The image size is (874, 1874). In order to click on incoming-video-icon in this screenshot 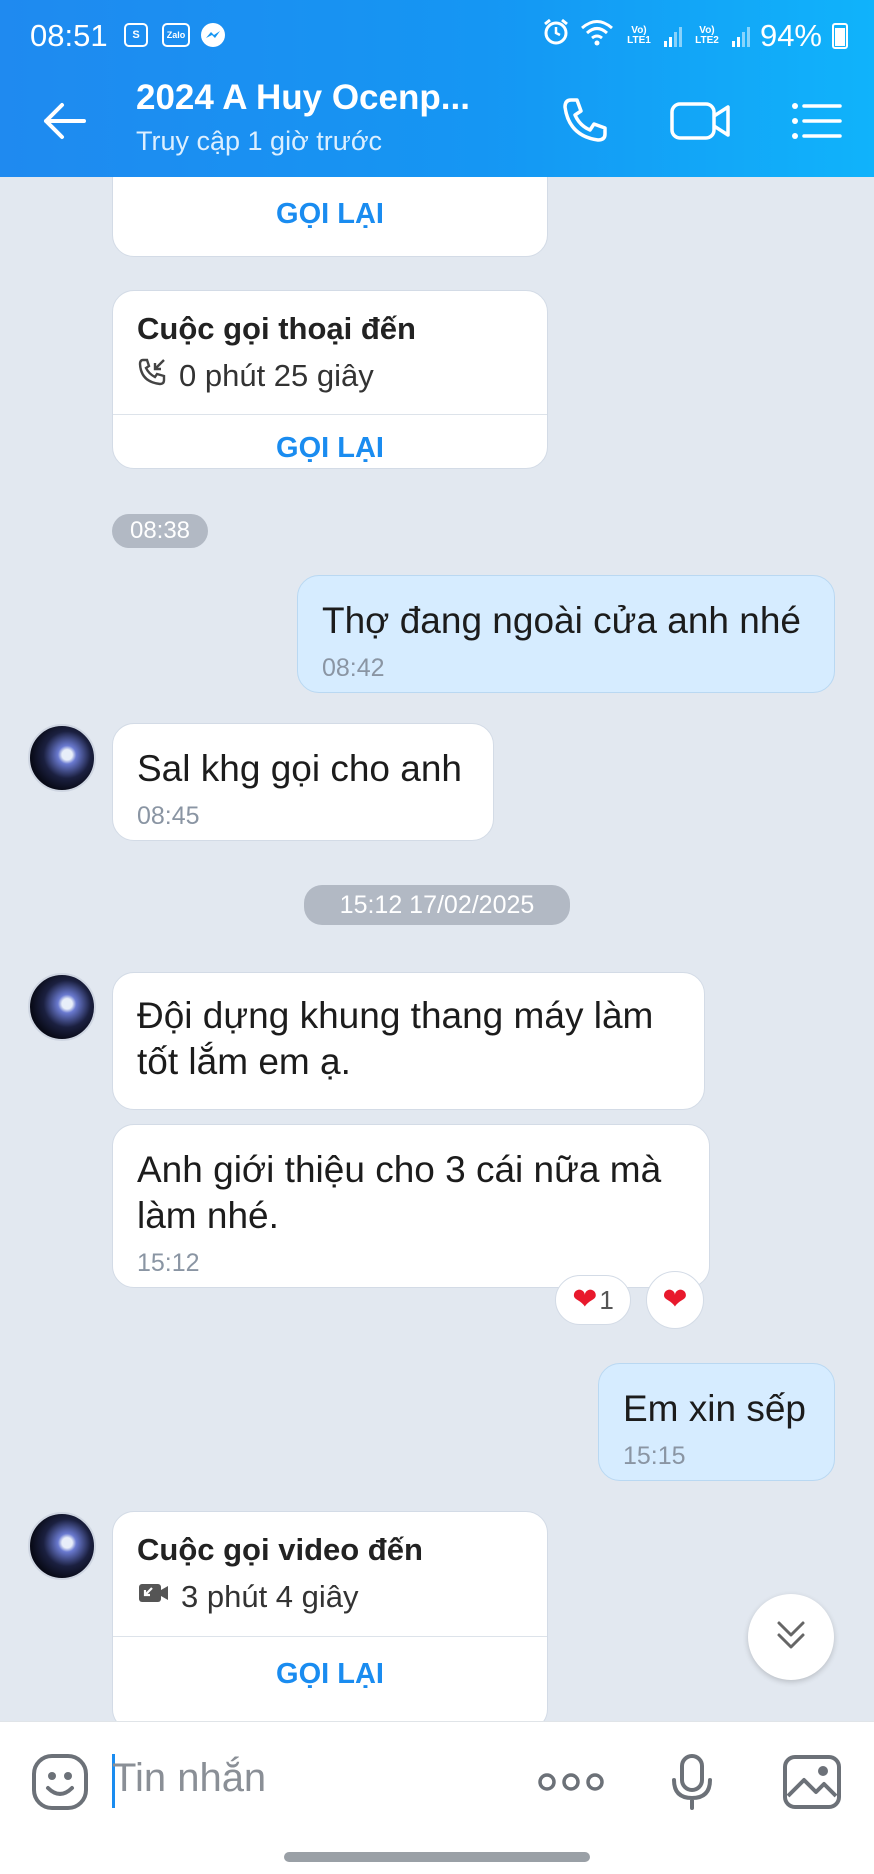, I will do `click(153, 1597)`.